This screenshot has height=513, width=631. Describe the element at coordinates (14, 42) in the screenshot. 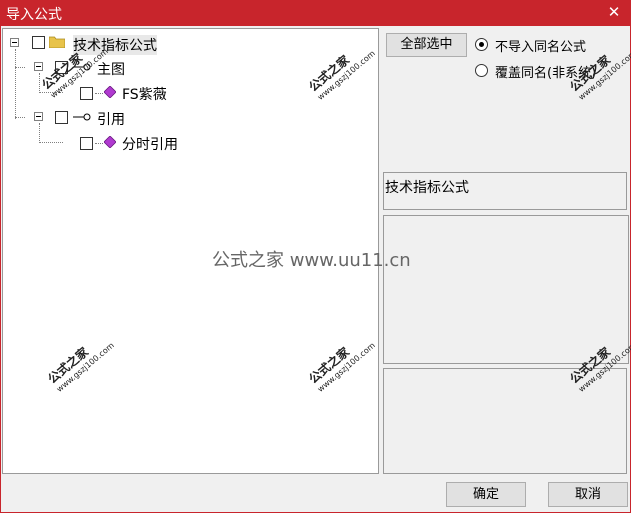

I see `tree-expander-root` at that location.